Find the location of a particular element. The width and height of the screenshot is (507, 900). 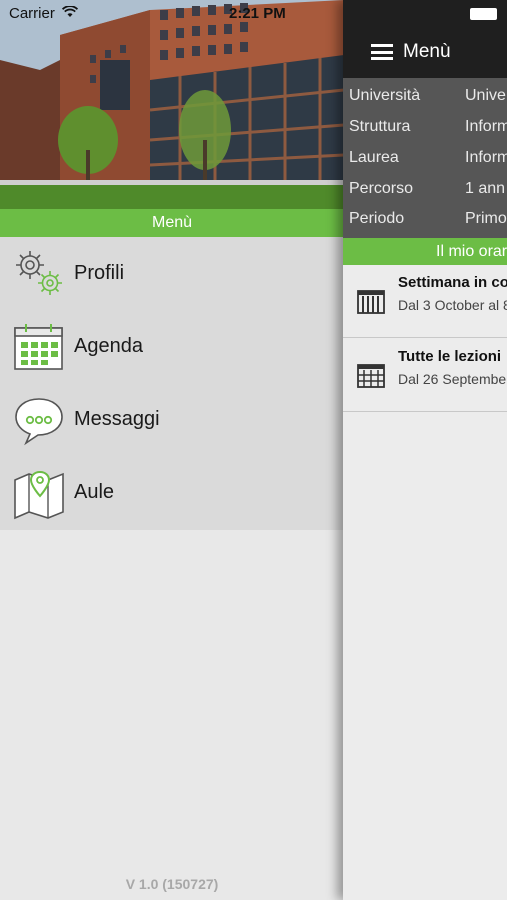

card-tutte-lezioni: Tutte le lezioni Dal 26 Septembe is located at coordinates (425, 375).